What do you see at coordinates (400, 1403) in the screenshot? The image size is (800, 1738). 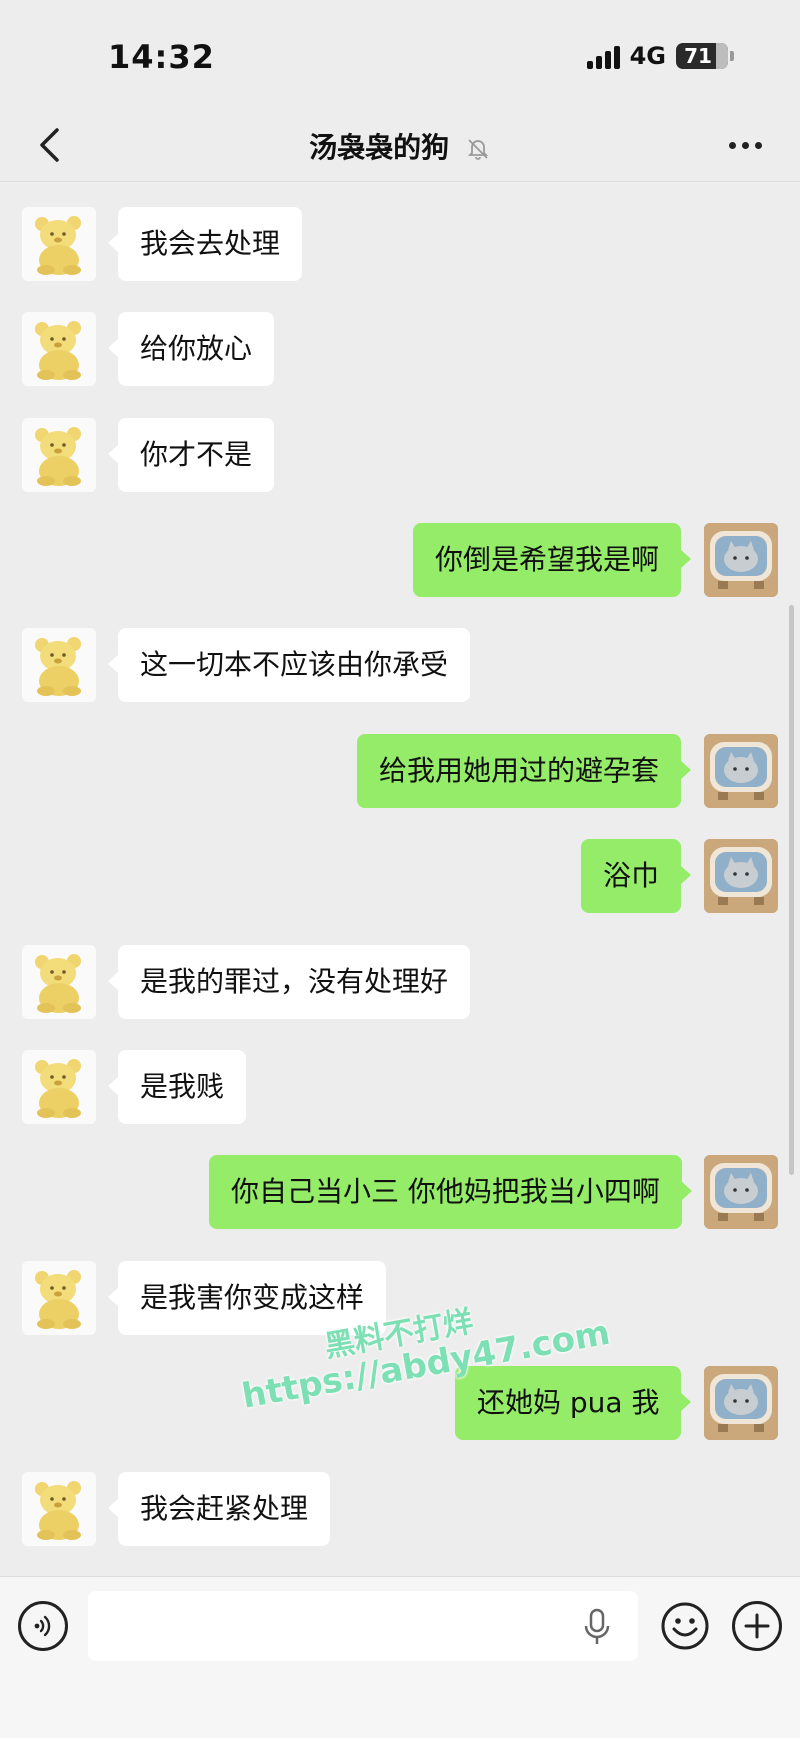 I see `message-sent: 还她妈 pua 我` at bounding box center [400, 1403].